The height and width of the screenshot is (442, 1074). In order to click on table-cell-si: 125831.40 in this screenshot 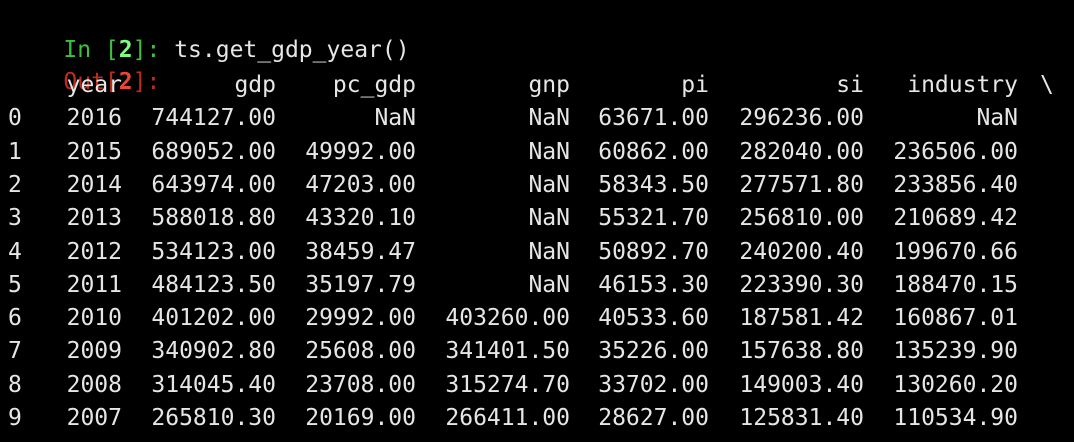, I will do `click(801, 418)`.